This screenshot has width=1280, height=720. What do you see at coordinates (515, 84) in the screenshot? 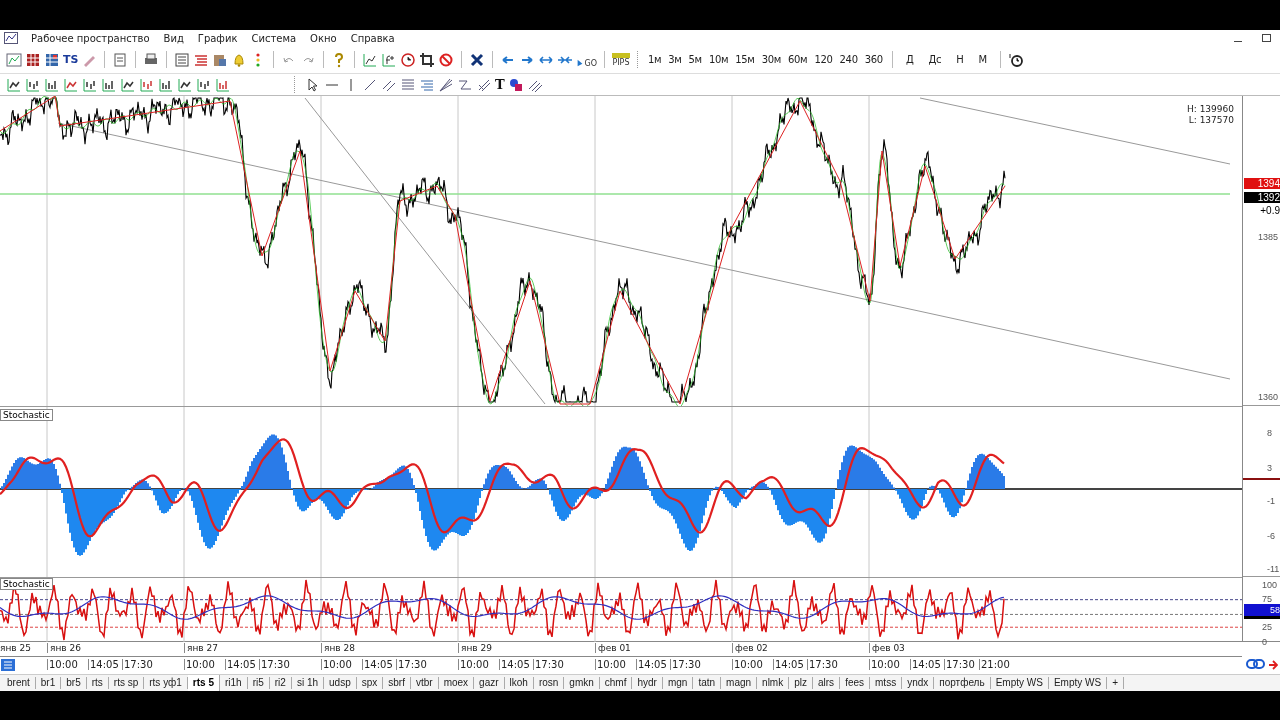
I see `shapes-icon` at bounding box center [515, 84].